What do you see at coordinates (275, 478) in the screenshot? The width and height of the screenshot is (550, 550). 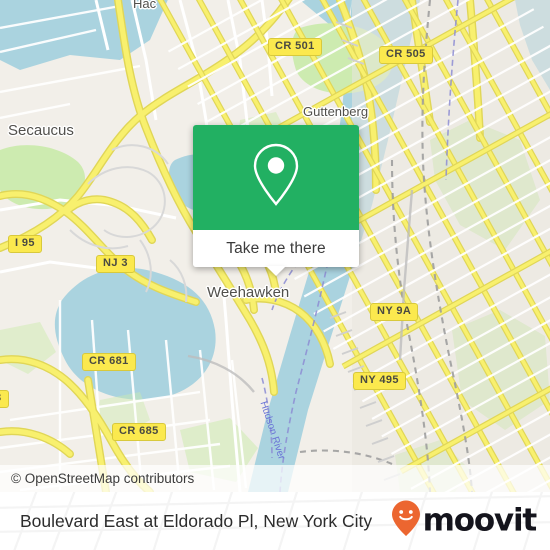 I see `map-attribution-bar: © OpenStreetMap contributors` at bounding box center [275, 478].